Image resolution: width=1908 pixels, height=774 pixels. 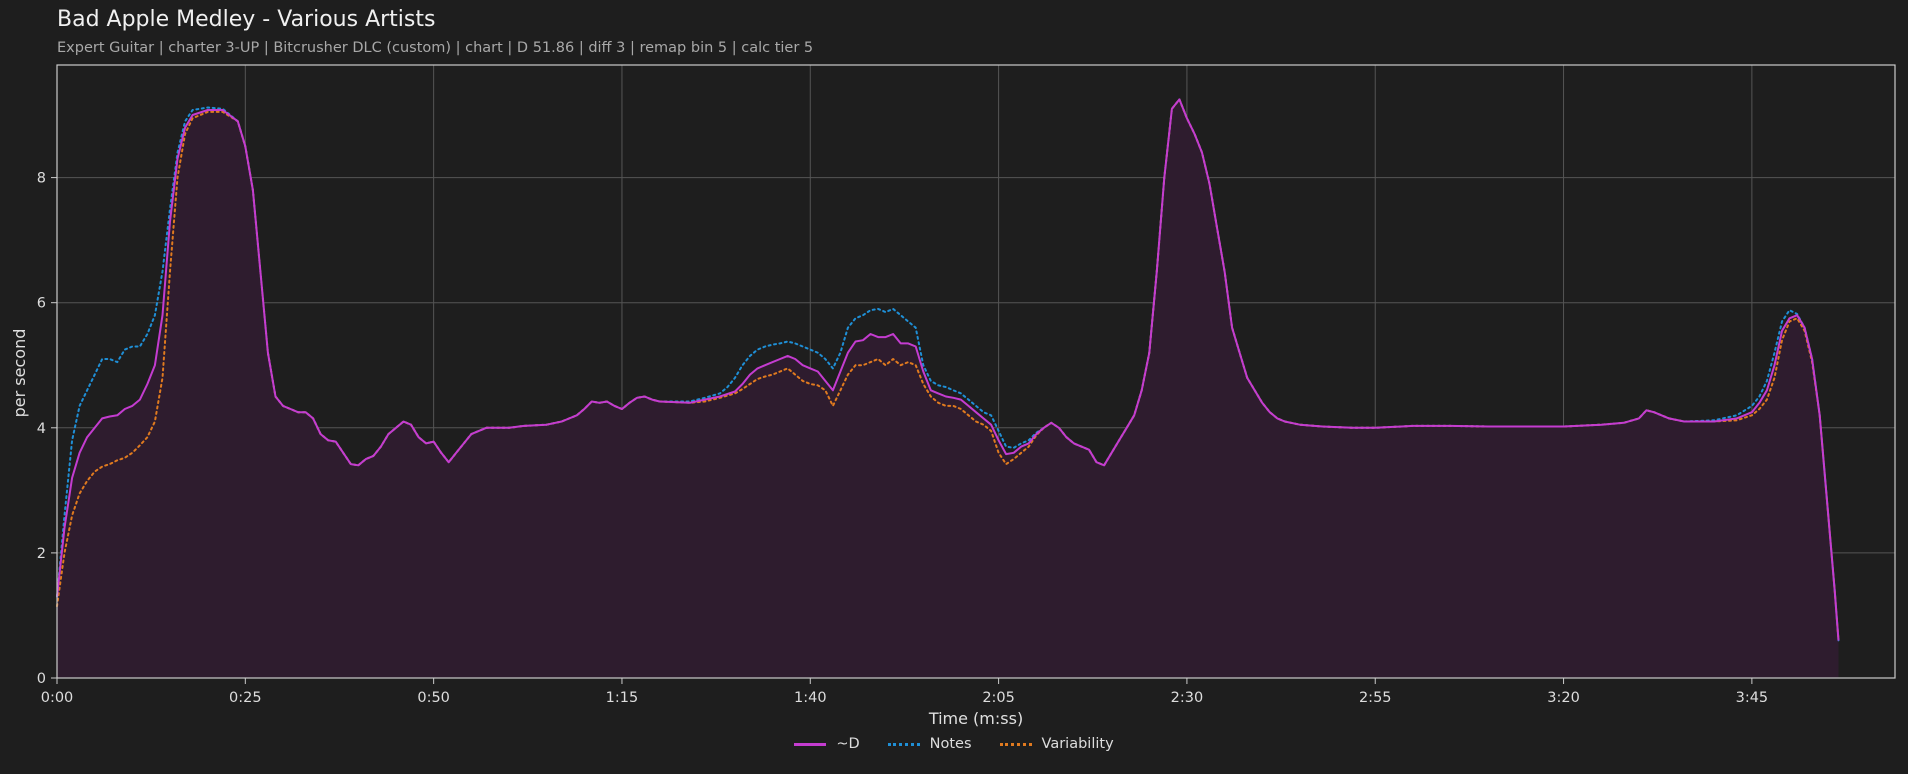 I want to click on x-tick-label: 3:45, so click(x=1752, y=698).